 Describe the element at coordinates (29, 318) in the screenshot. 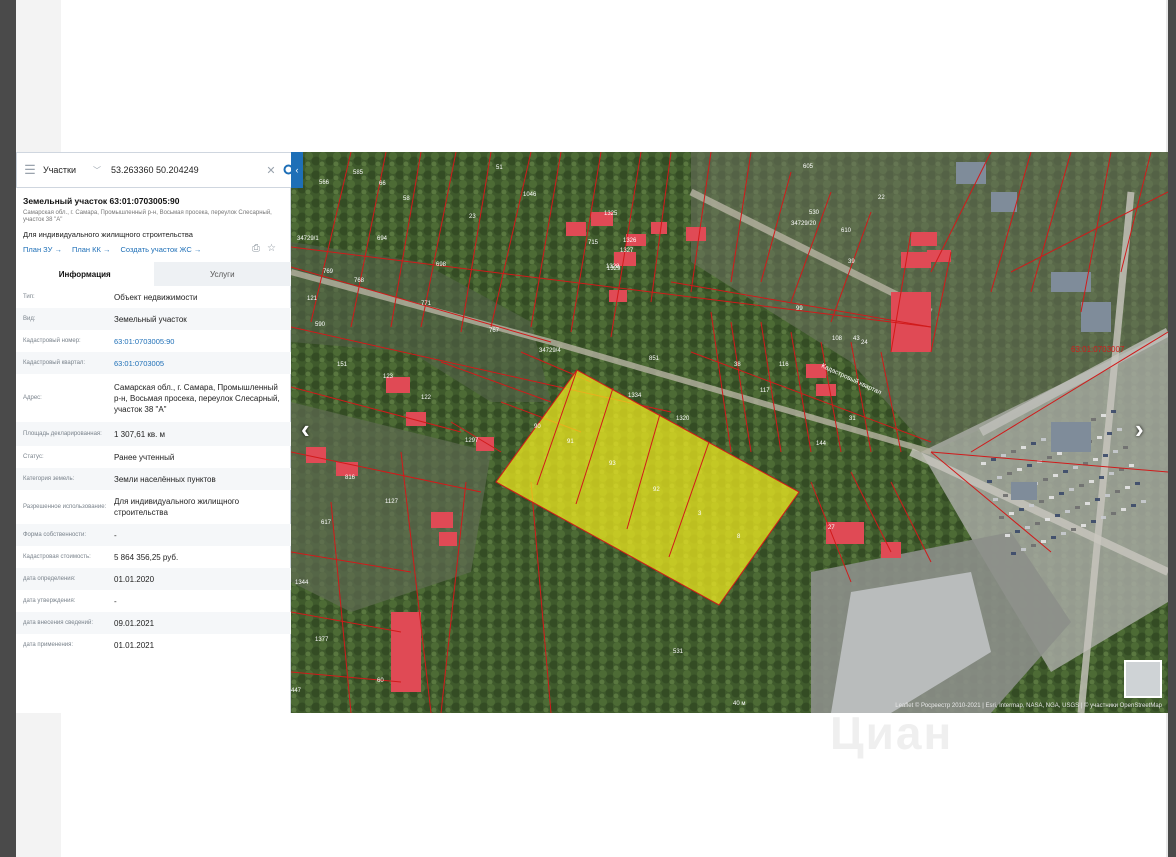

I see `attribute-key: Вид:` at that location.